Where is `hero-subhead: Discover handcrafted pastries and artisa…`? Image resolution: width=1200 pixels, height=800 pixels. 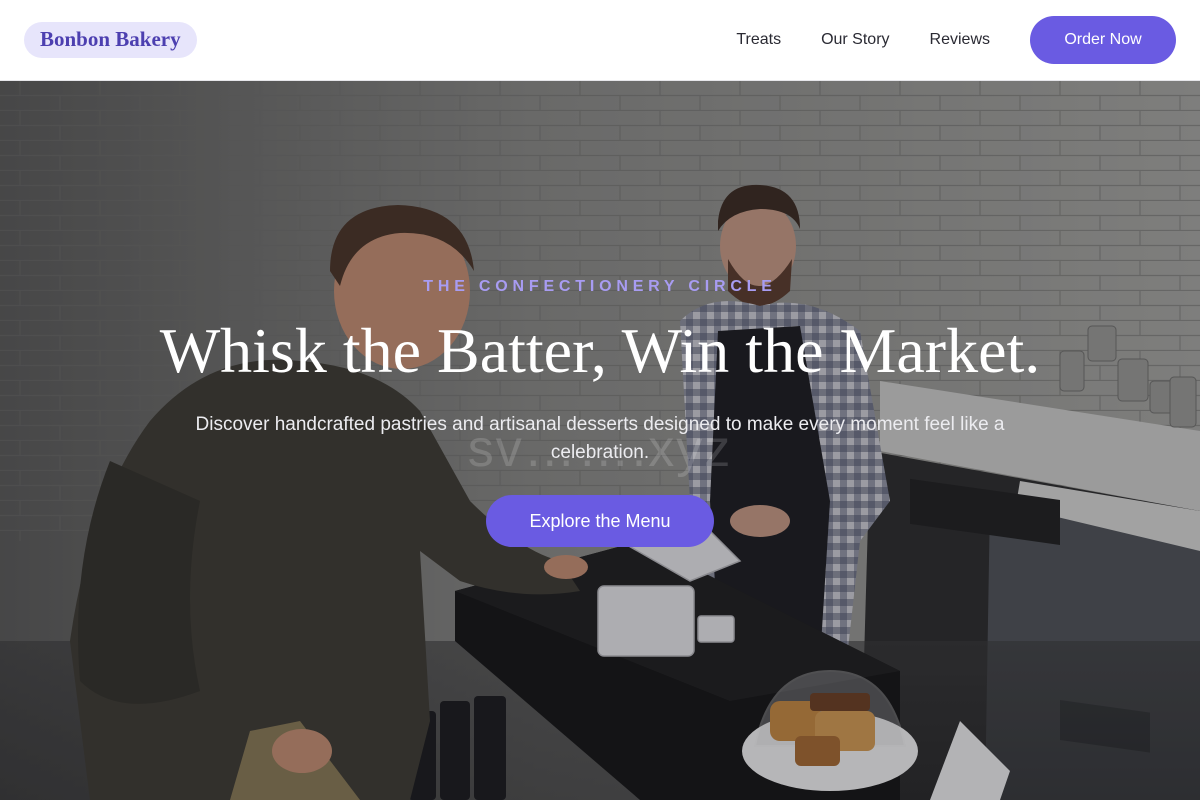 hero-subhead: Discover handcrafted pastries and artisa… is located at coordinates (600, 438).